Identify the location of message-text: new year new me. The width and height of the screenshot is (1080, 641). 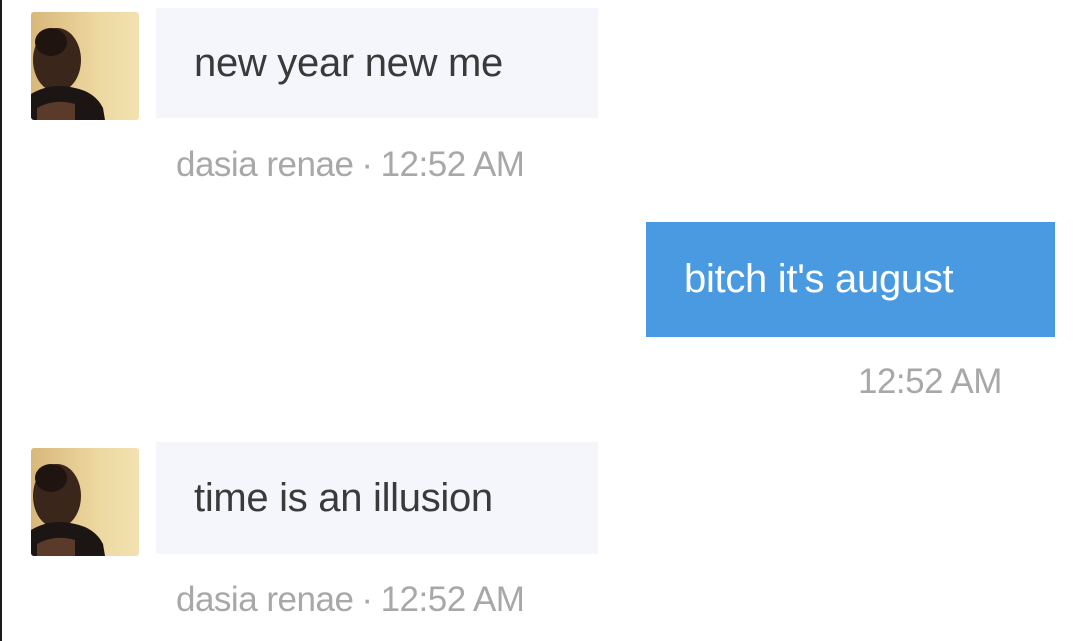
(348, 62).